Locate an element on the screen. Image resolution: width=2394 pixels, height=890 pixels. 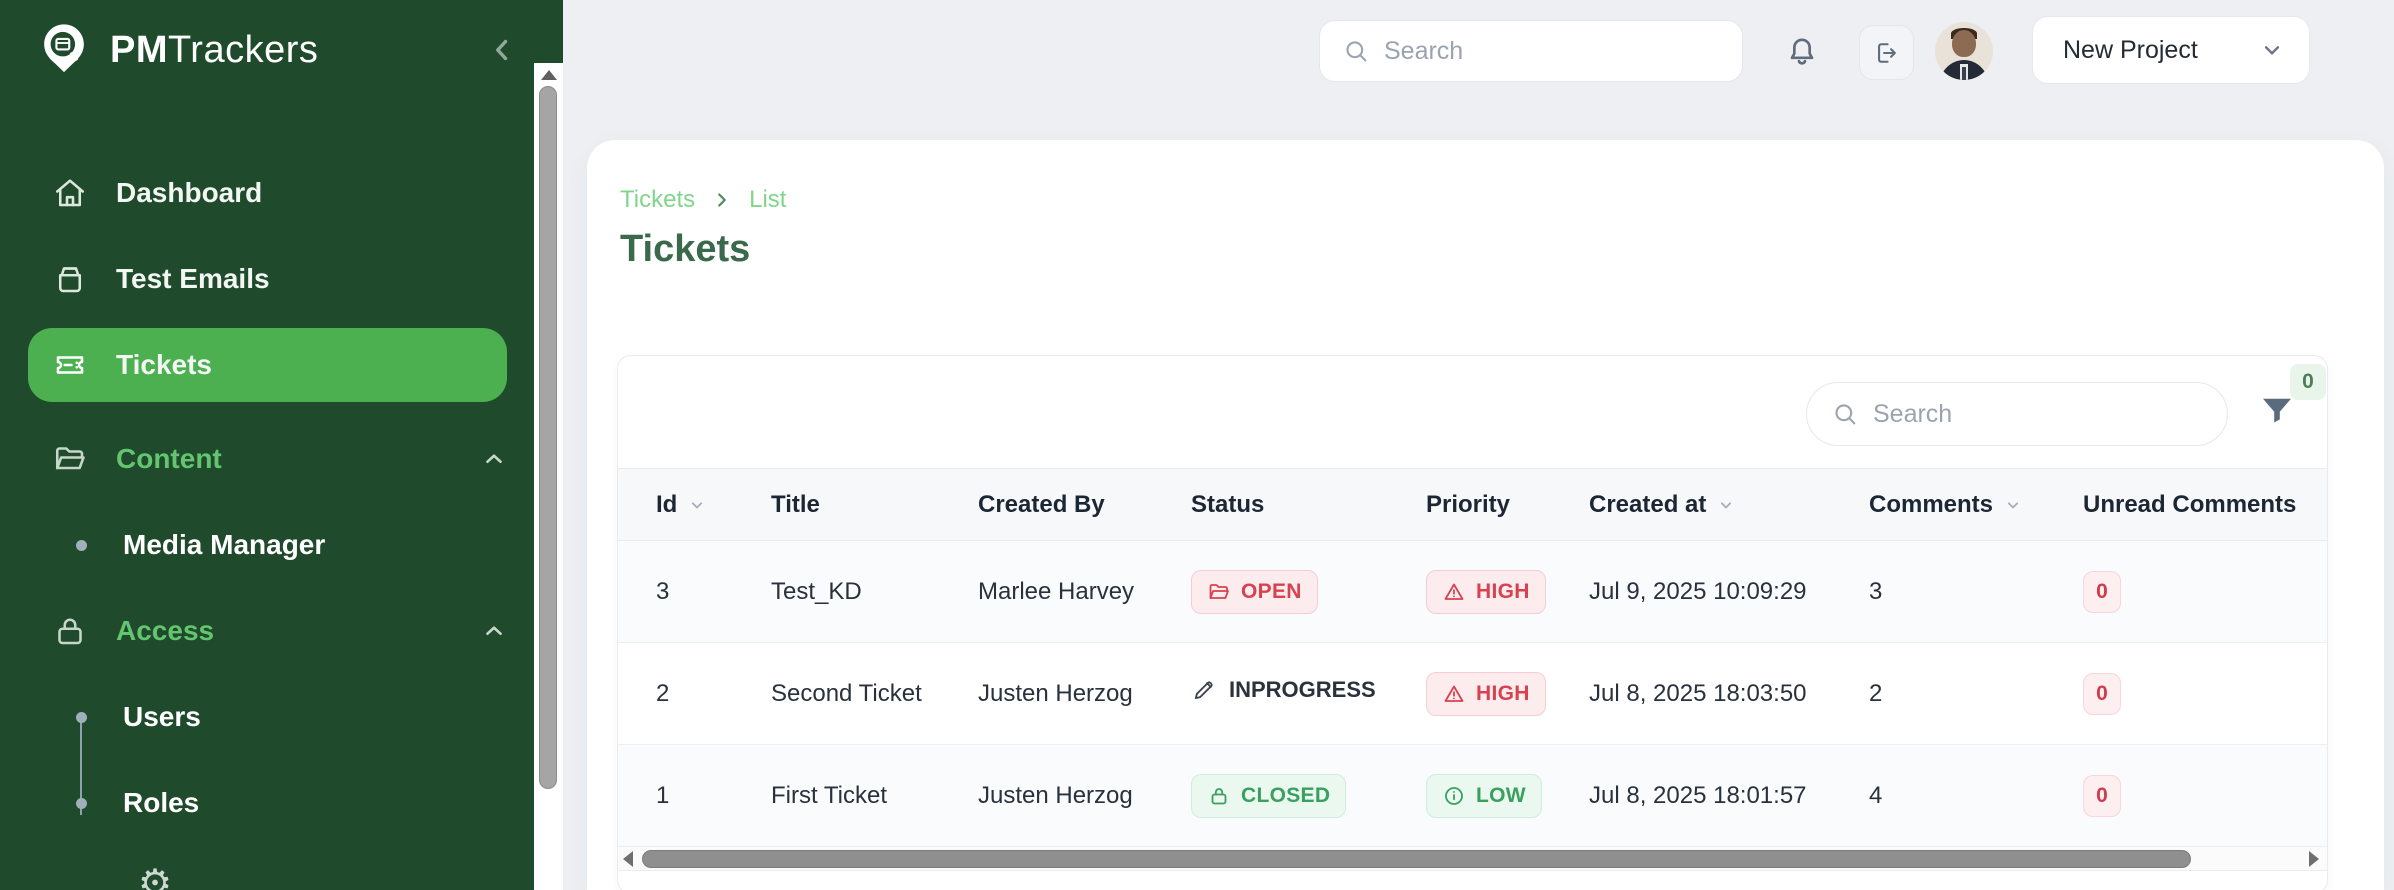
chevron-left-icon is located at coordinates (502, 50).